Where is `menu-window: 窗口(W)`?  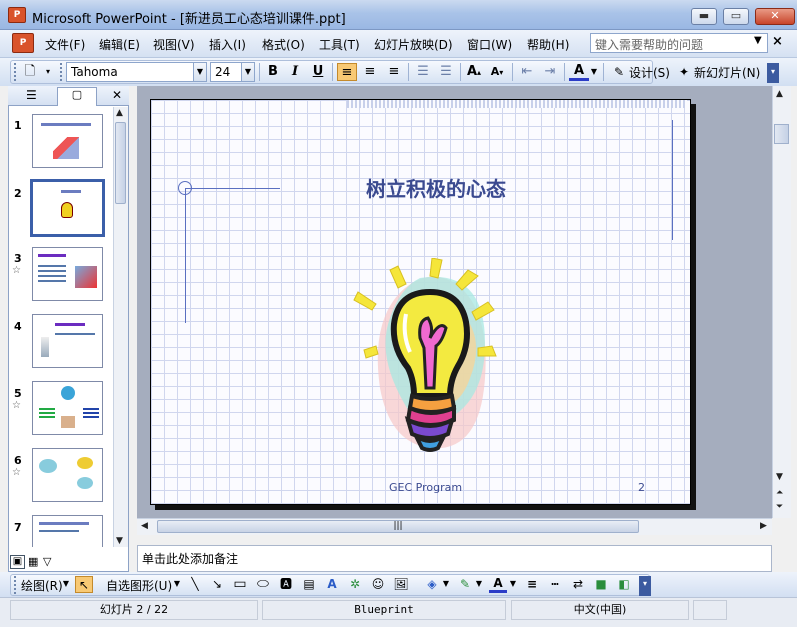 menu-window: 窗口(W) is located at coordinates (489, 44).